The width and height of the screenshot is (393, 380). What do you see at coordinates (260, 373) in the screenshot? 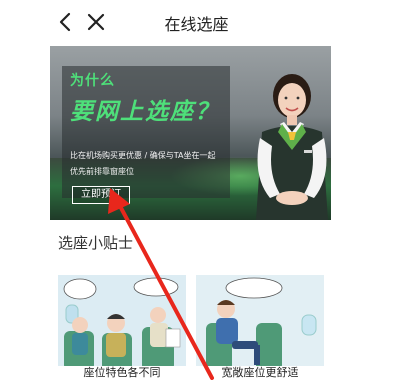
I see `tip-caption: 宽敞座位更舒适` at bounding box center [260, 373].